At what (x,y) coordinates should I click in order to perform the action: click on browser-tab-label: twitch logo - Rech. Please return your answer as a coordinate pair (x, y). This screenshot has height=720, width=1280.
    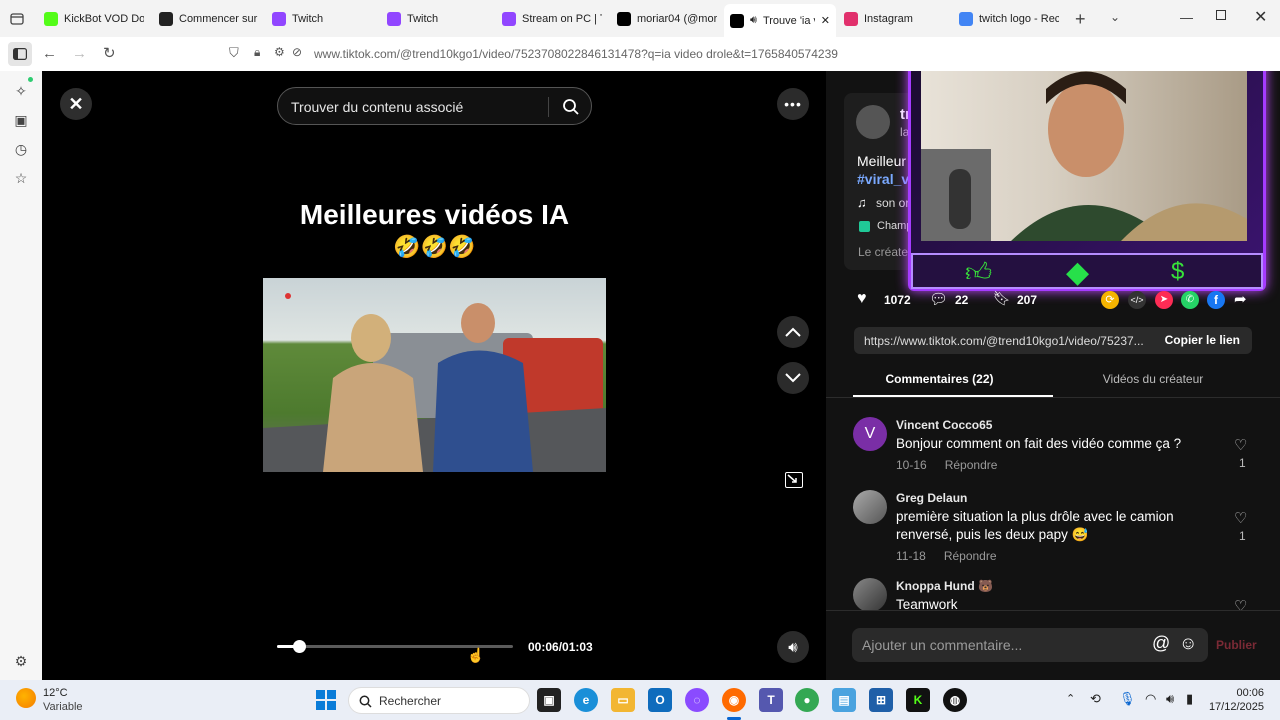
    Looking at the image, I should click on (1019, 19).